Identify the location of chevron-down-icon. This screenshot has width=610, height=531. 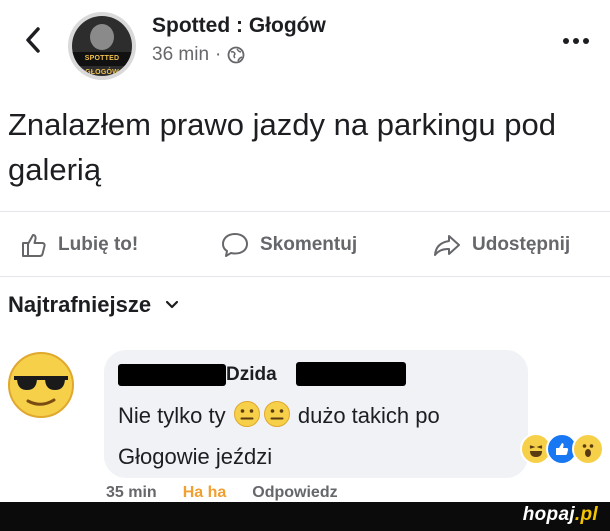
(172, 304).